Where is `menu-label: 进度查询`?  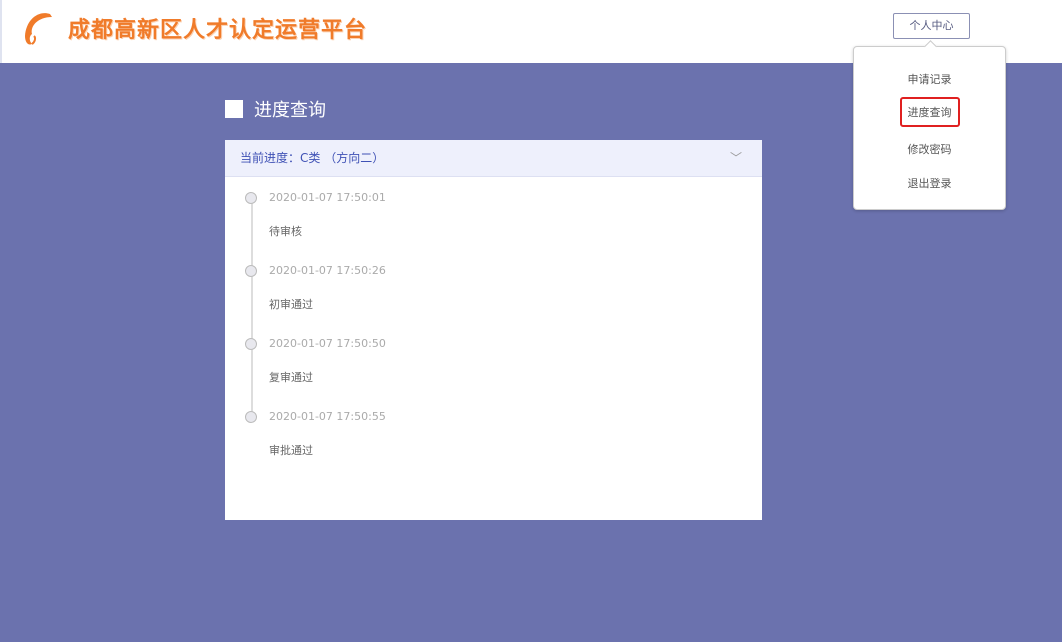
menu-label: 进度查询 is located at coordinates (929, 112).